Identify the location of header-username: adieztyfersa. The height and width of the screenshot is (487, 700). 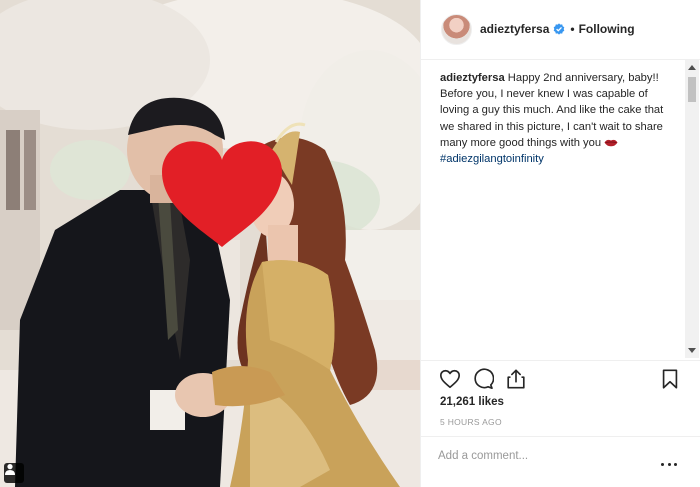
(514, 29).